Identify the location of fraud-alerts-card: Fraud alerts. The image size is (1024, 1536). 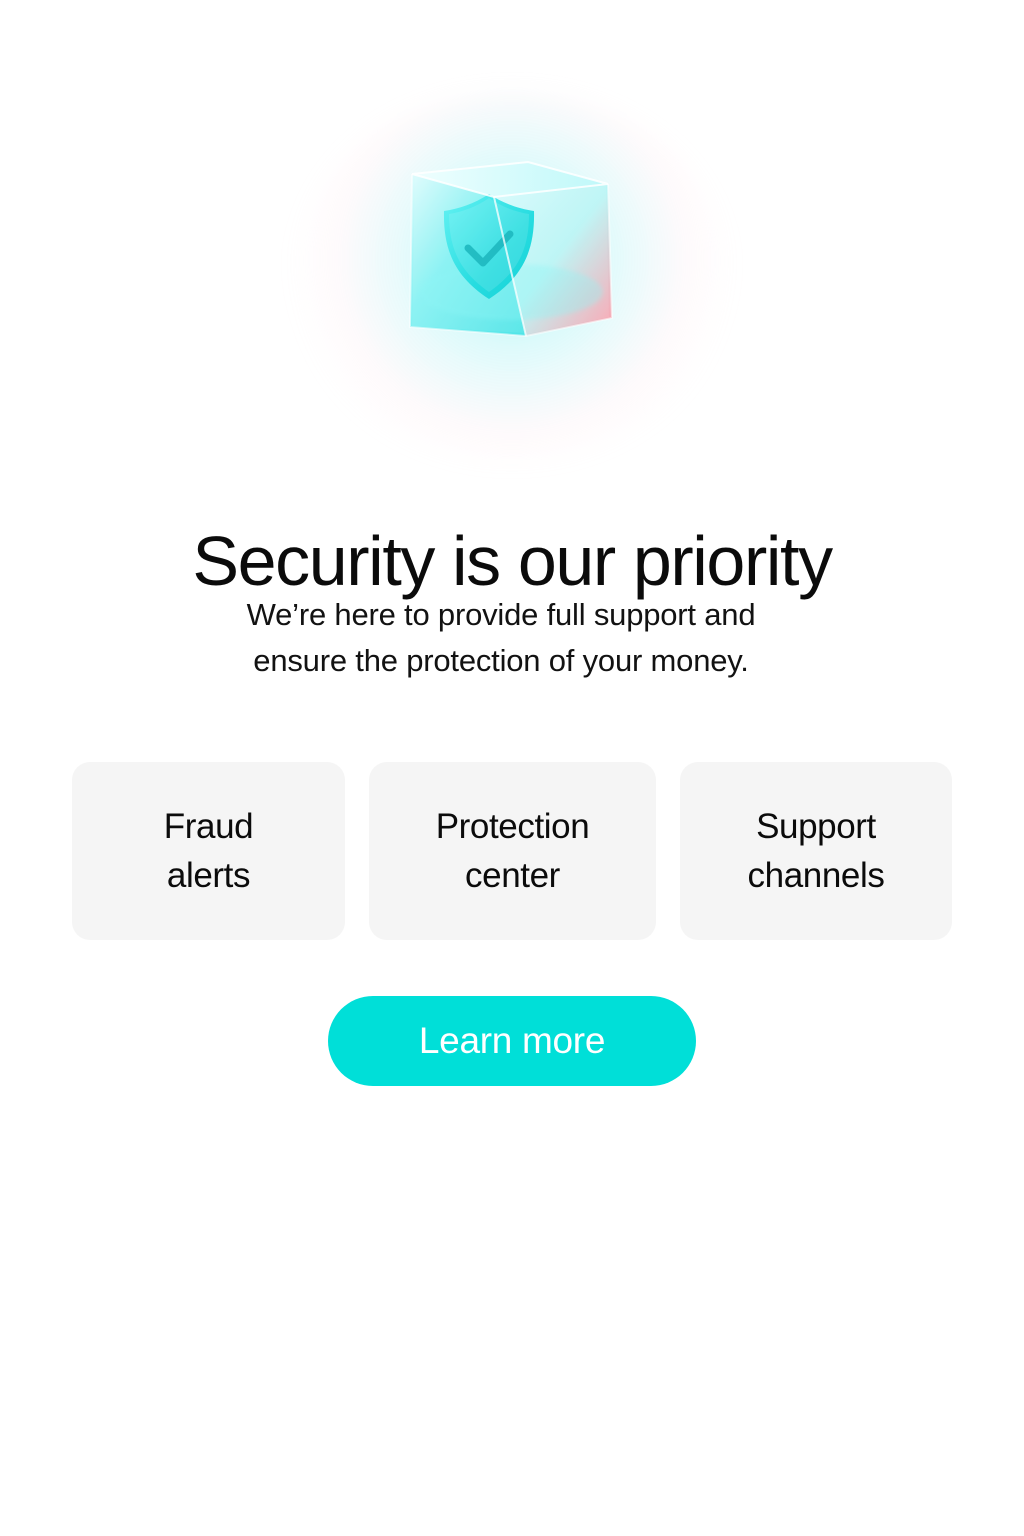
(208, 851).